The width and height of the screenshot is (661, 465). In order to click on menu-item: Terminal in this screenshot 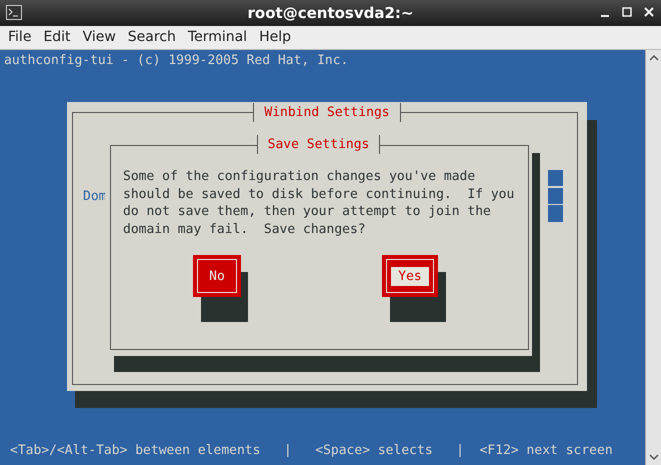, I will do `click(218, 37)`.